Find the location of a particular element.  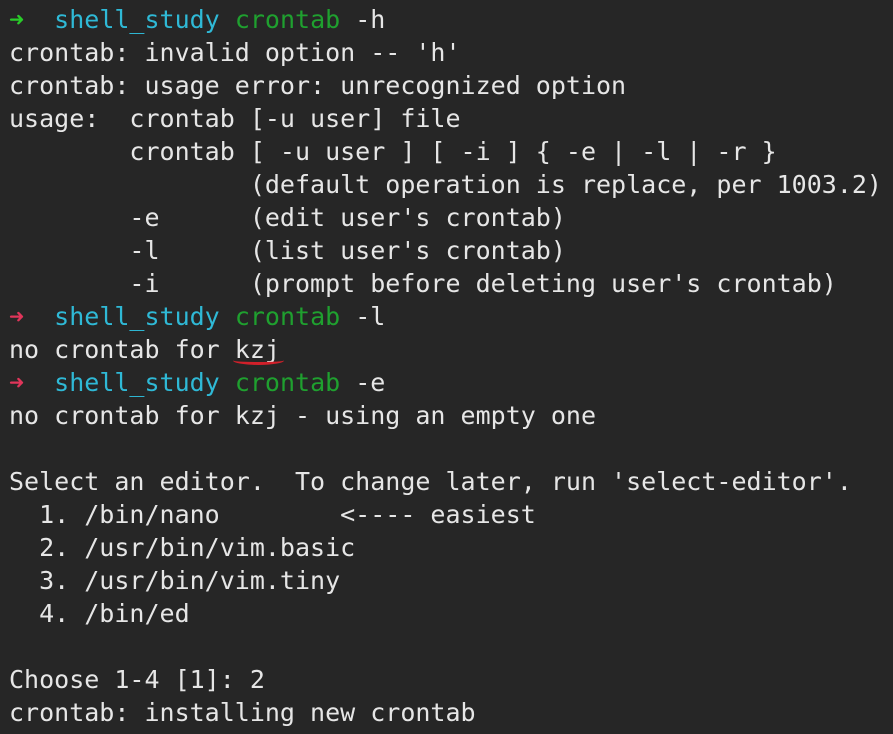

output-line: crontab: installing new crontab is located at coordinates (242, 712).